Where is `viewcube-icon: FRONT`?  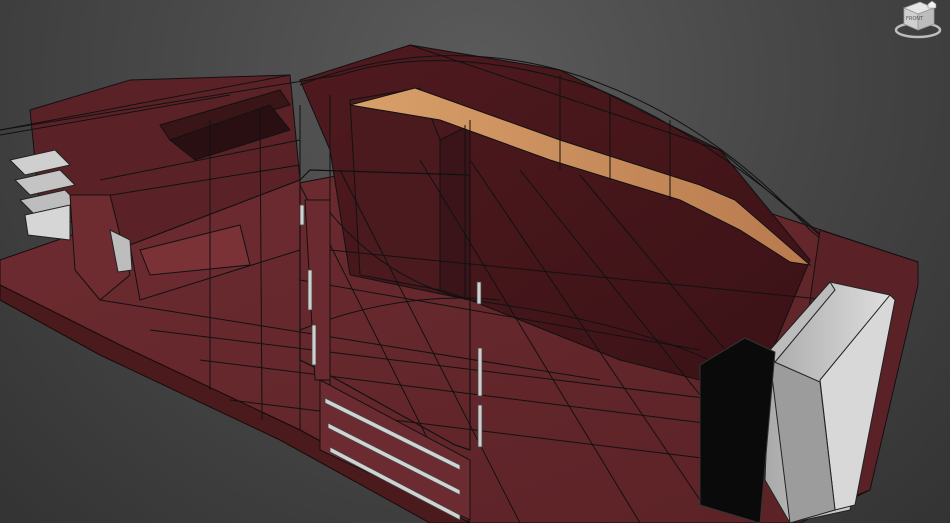
viewcube-icon: FRONT is located at coordinates (918, 20).